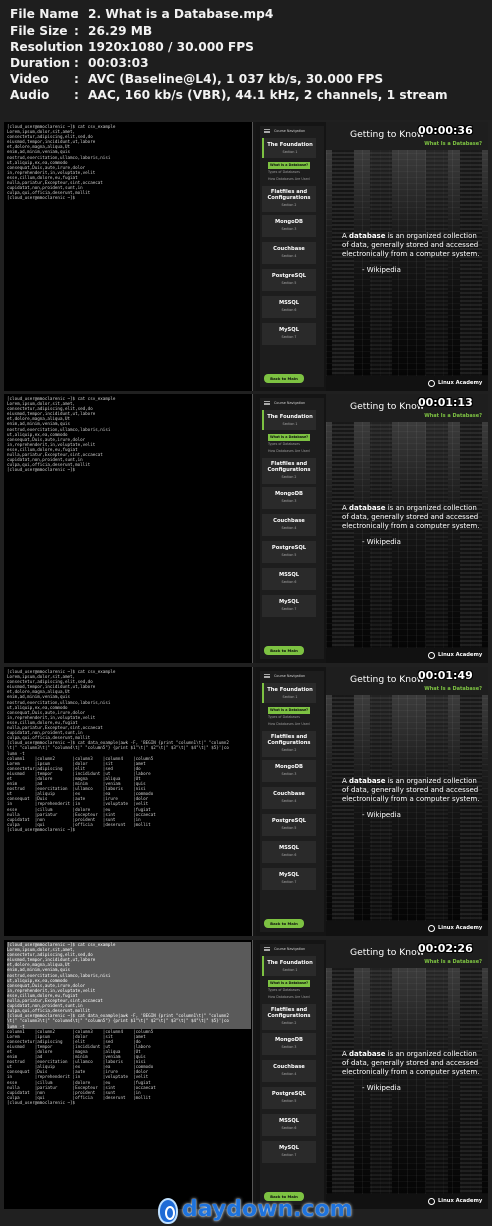 The image size is (492, 1226). What do you see at coordinates (289, 1121) in the screenshot?
I see `nav-section-title: MSSQL` at bounding box center [289, 1121].